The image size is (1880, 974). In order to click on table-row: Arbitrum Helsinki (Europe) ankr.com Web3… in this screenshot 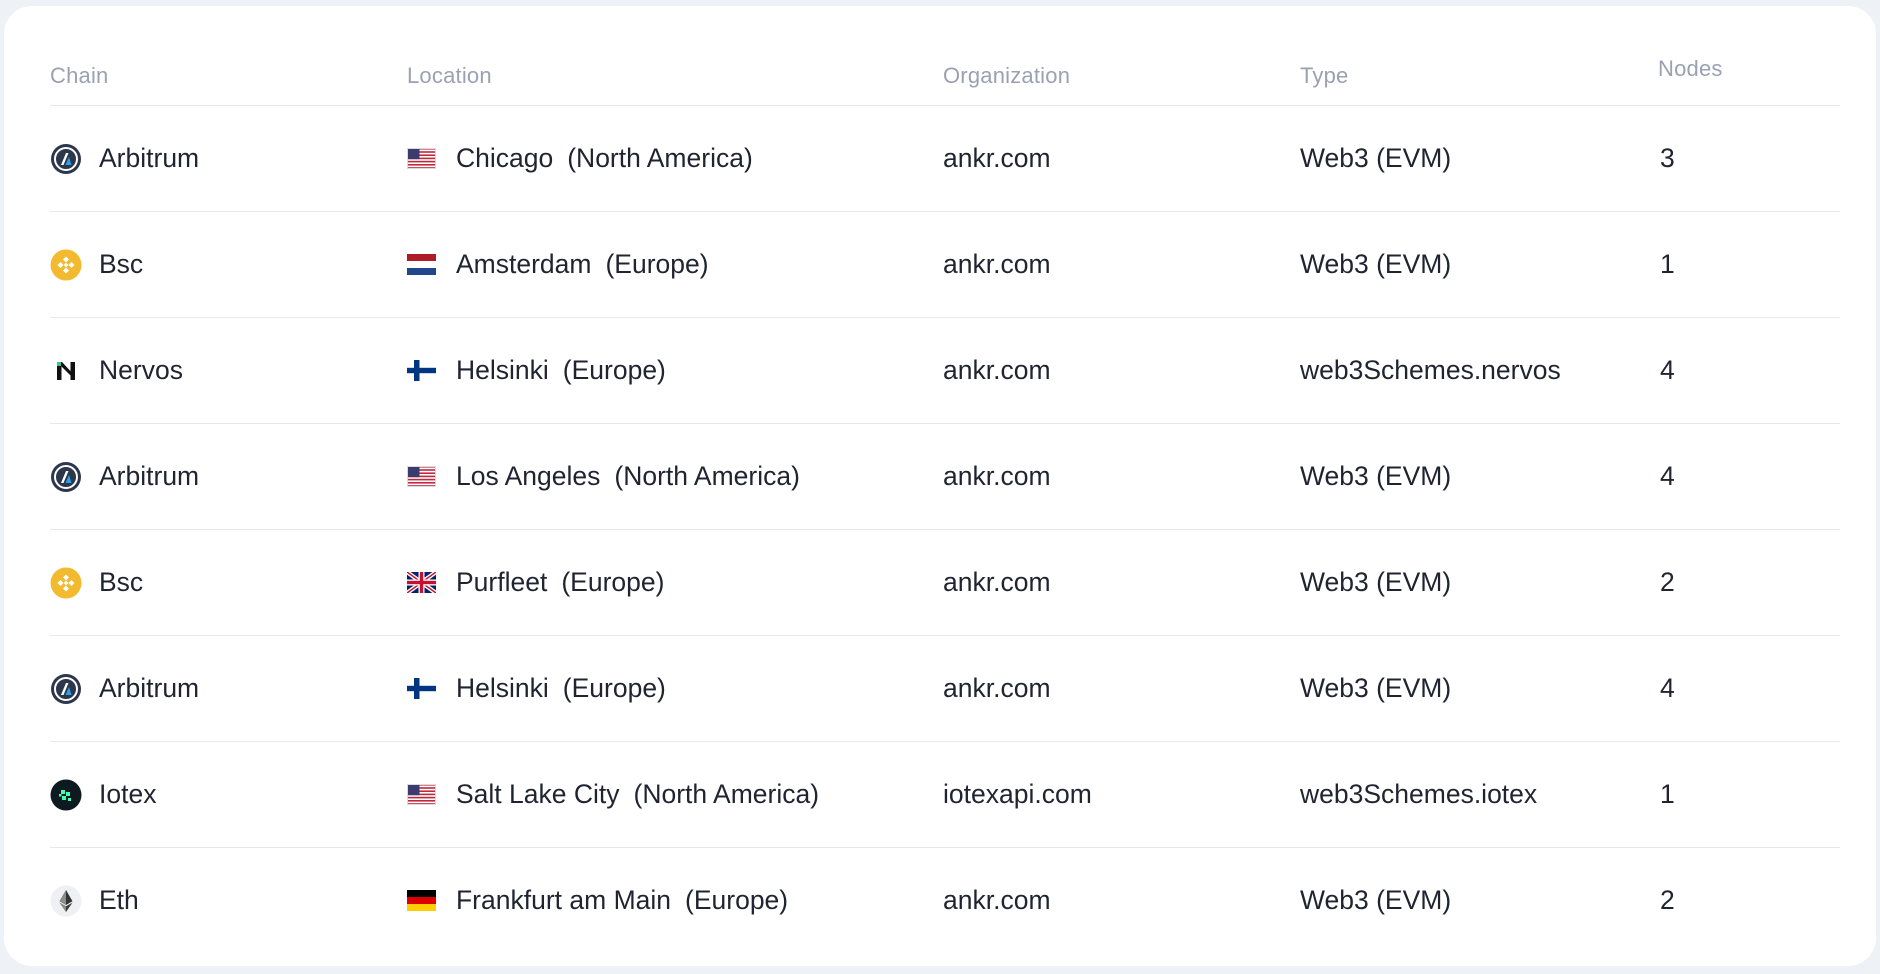, I will do `click(945, 689)`.